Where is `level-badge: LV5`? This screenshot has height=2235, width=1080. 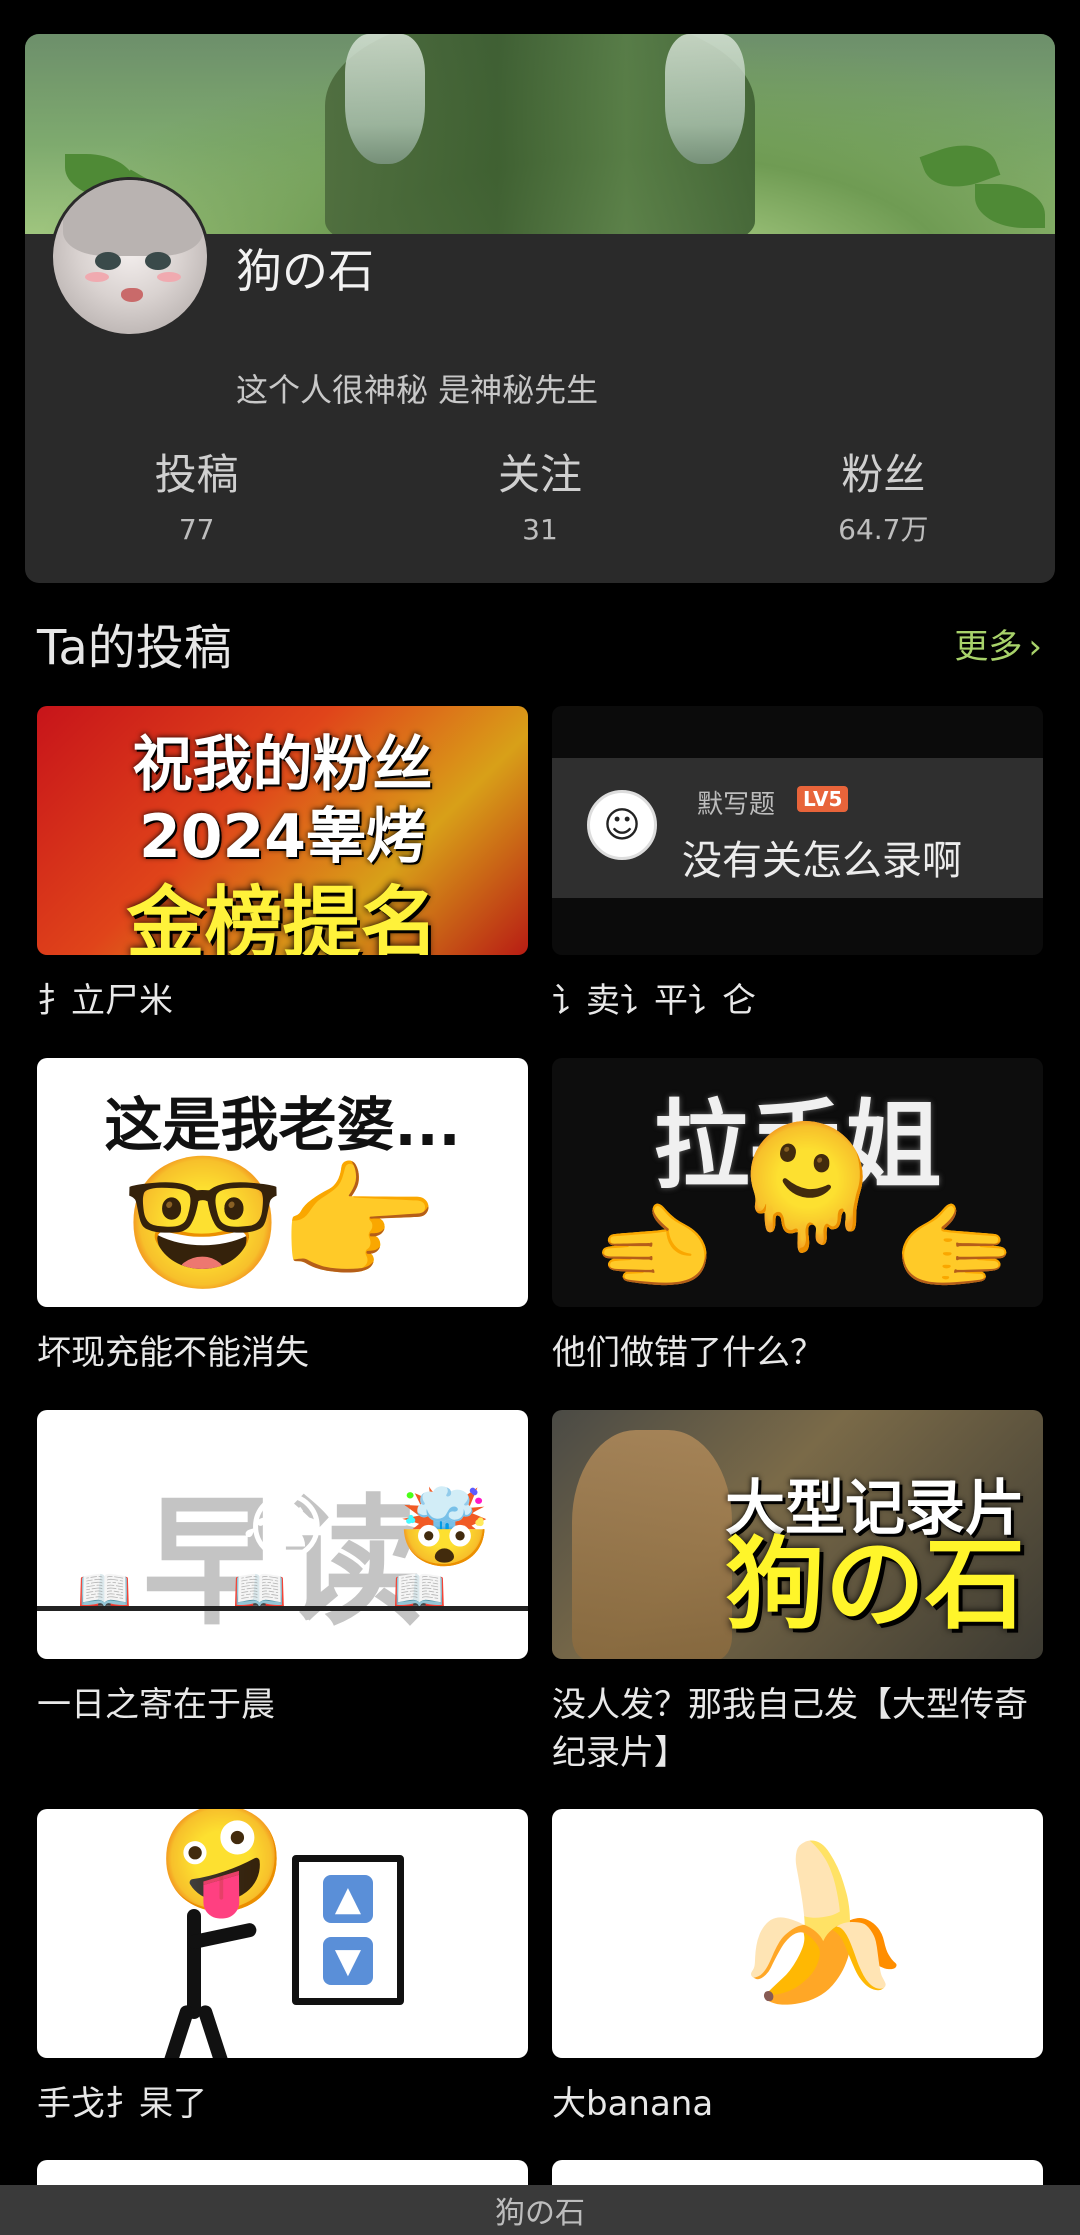
level-badge: LV5 is located at coordinates (823, 799).